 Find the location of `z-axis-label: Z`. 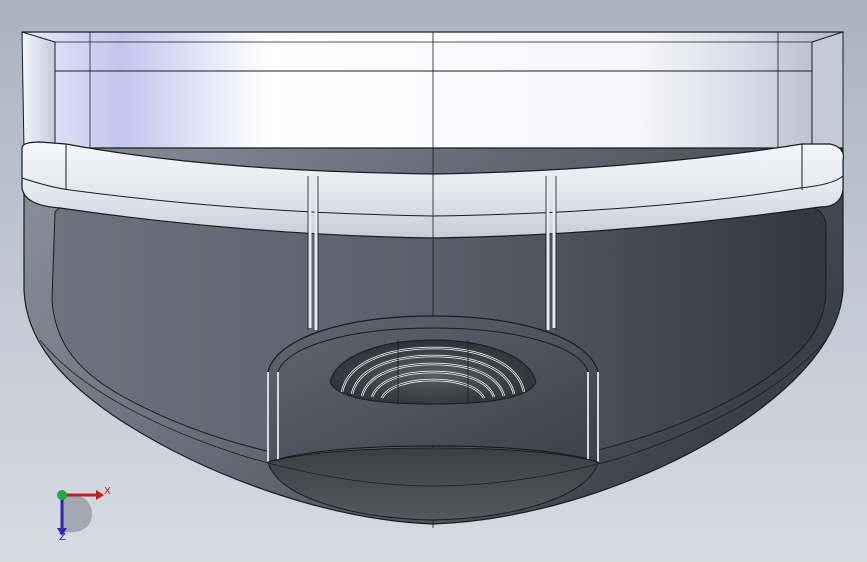

z-axis-label: Z is located at coordinates (62, 537).